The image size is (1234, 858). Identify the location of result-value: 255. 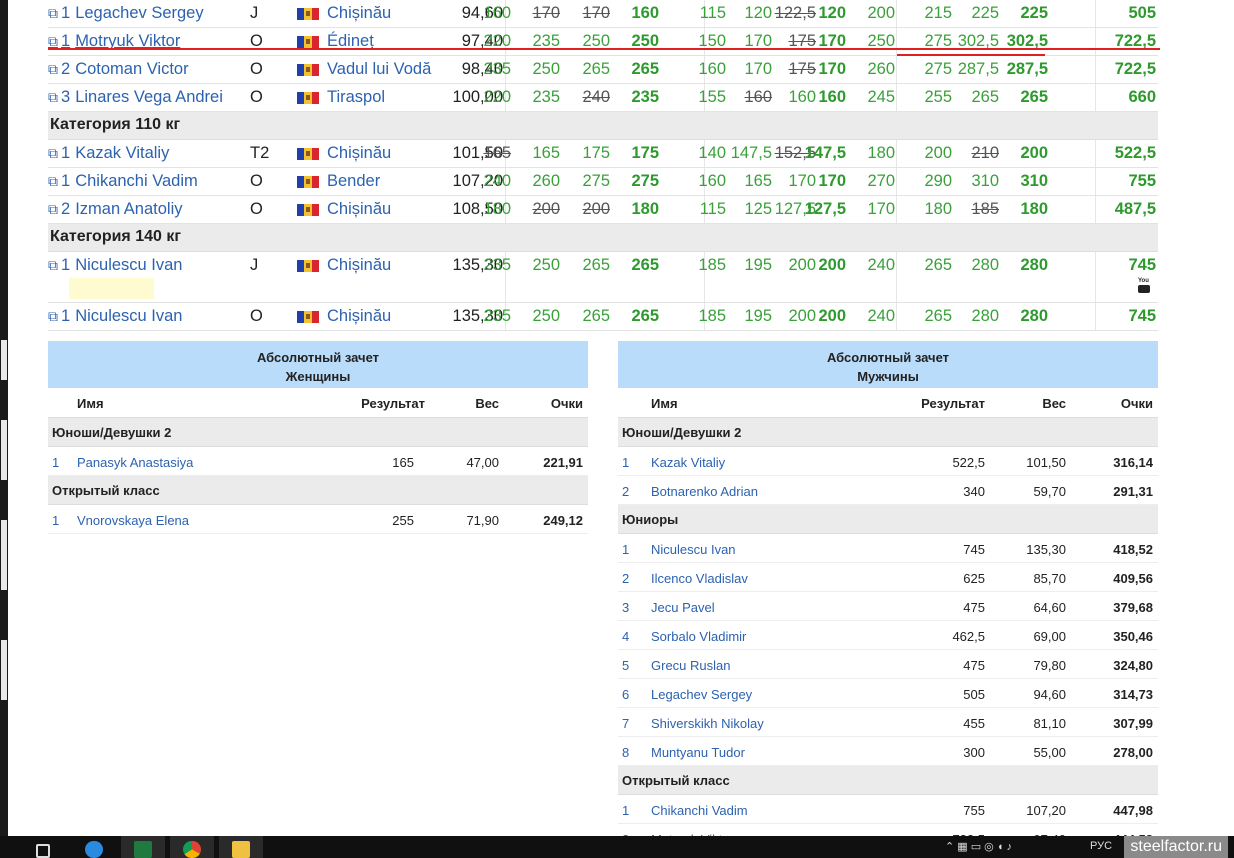
(403, 520).